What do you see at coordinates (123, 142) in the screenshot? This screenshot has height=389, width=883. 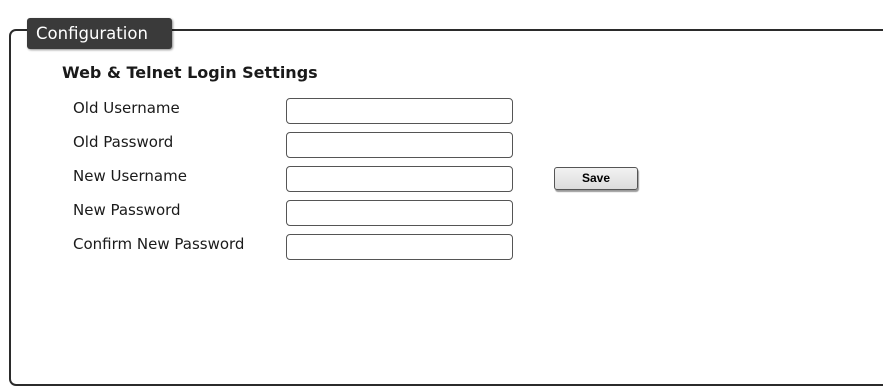 I see `old-password-label: Old Password` at bounding box center [123, 142].